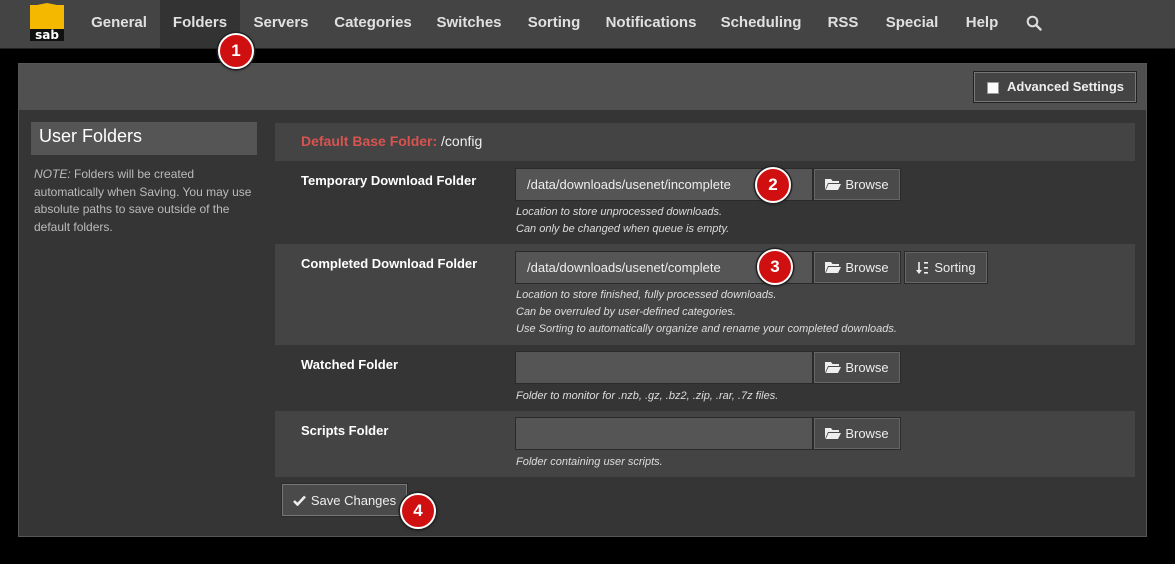 The image size is (1175, 564). I want to click on completed-browse-button: Browse, so click(857, 267).